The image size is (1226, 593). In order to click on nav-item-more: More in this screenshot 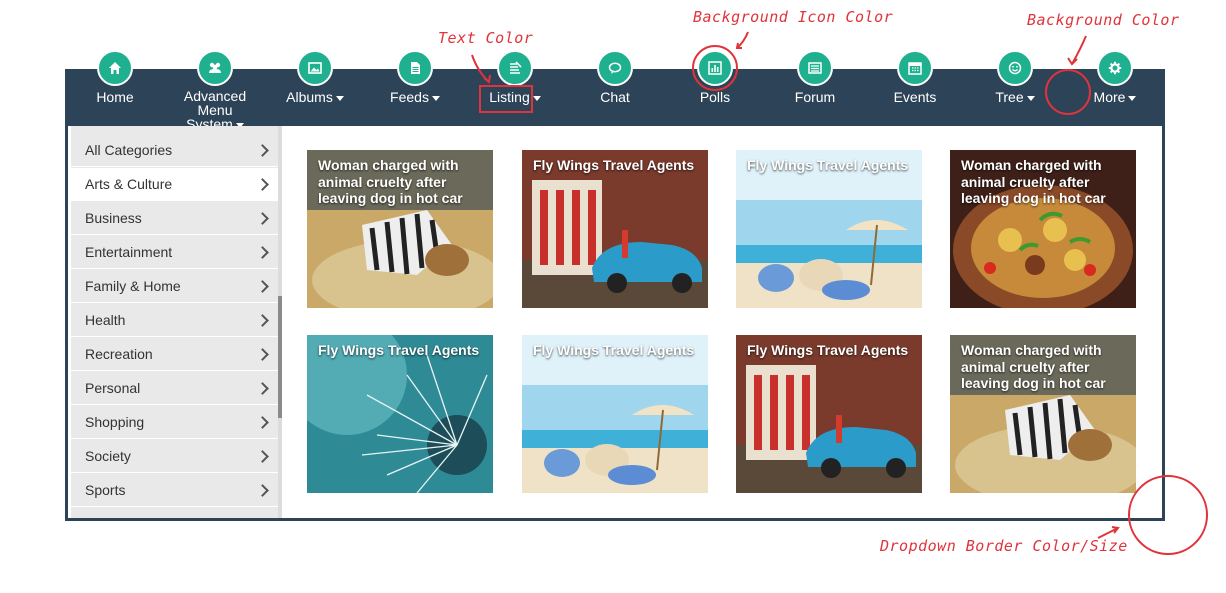, I will do `click(1115, 85)`.